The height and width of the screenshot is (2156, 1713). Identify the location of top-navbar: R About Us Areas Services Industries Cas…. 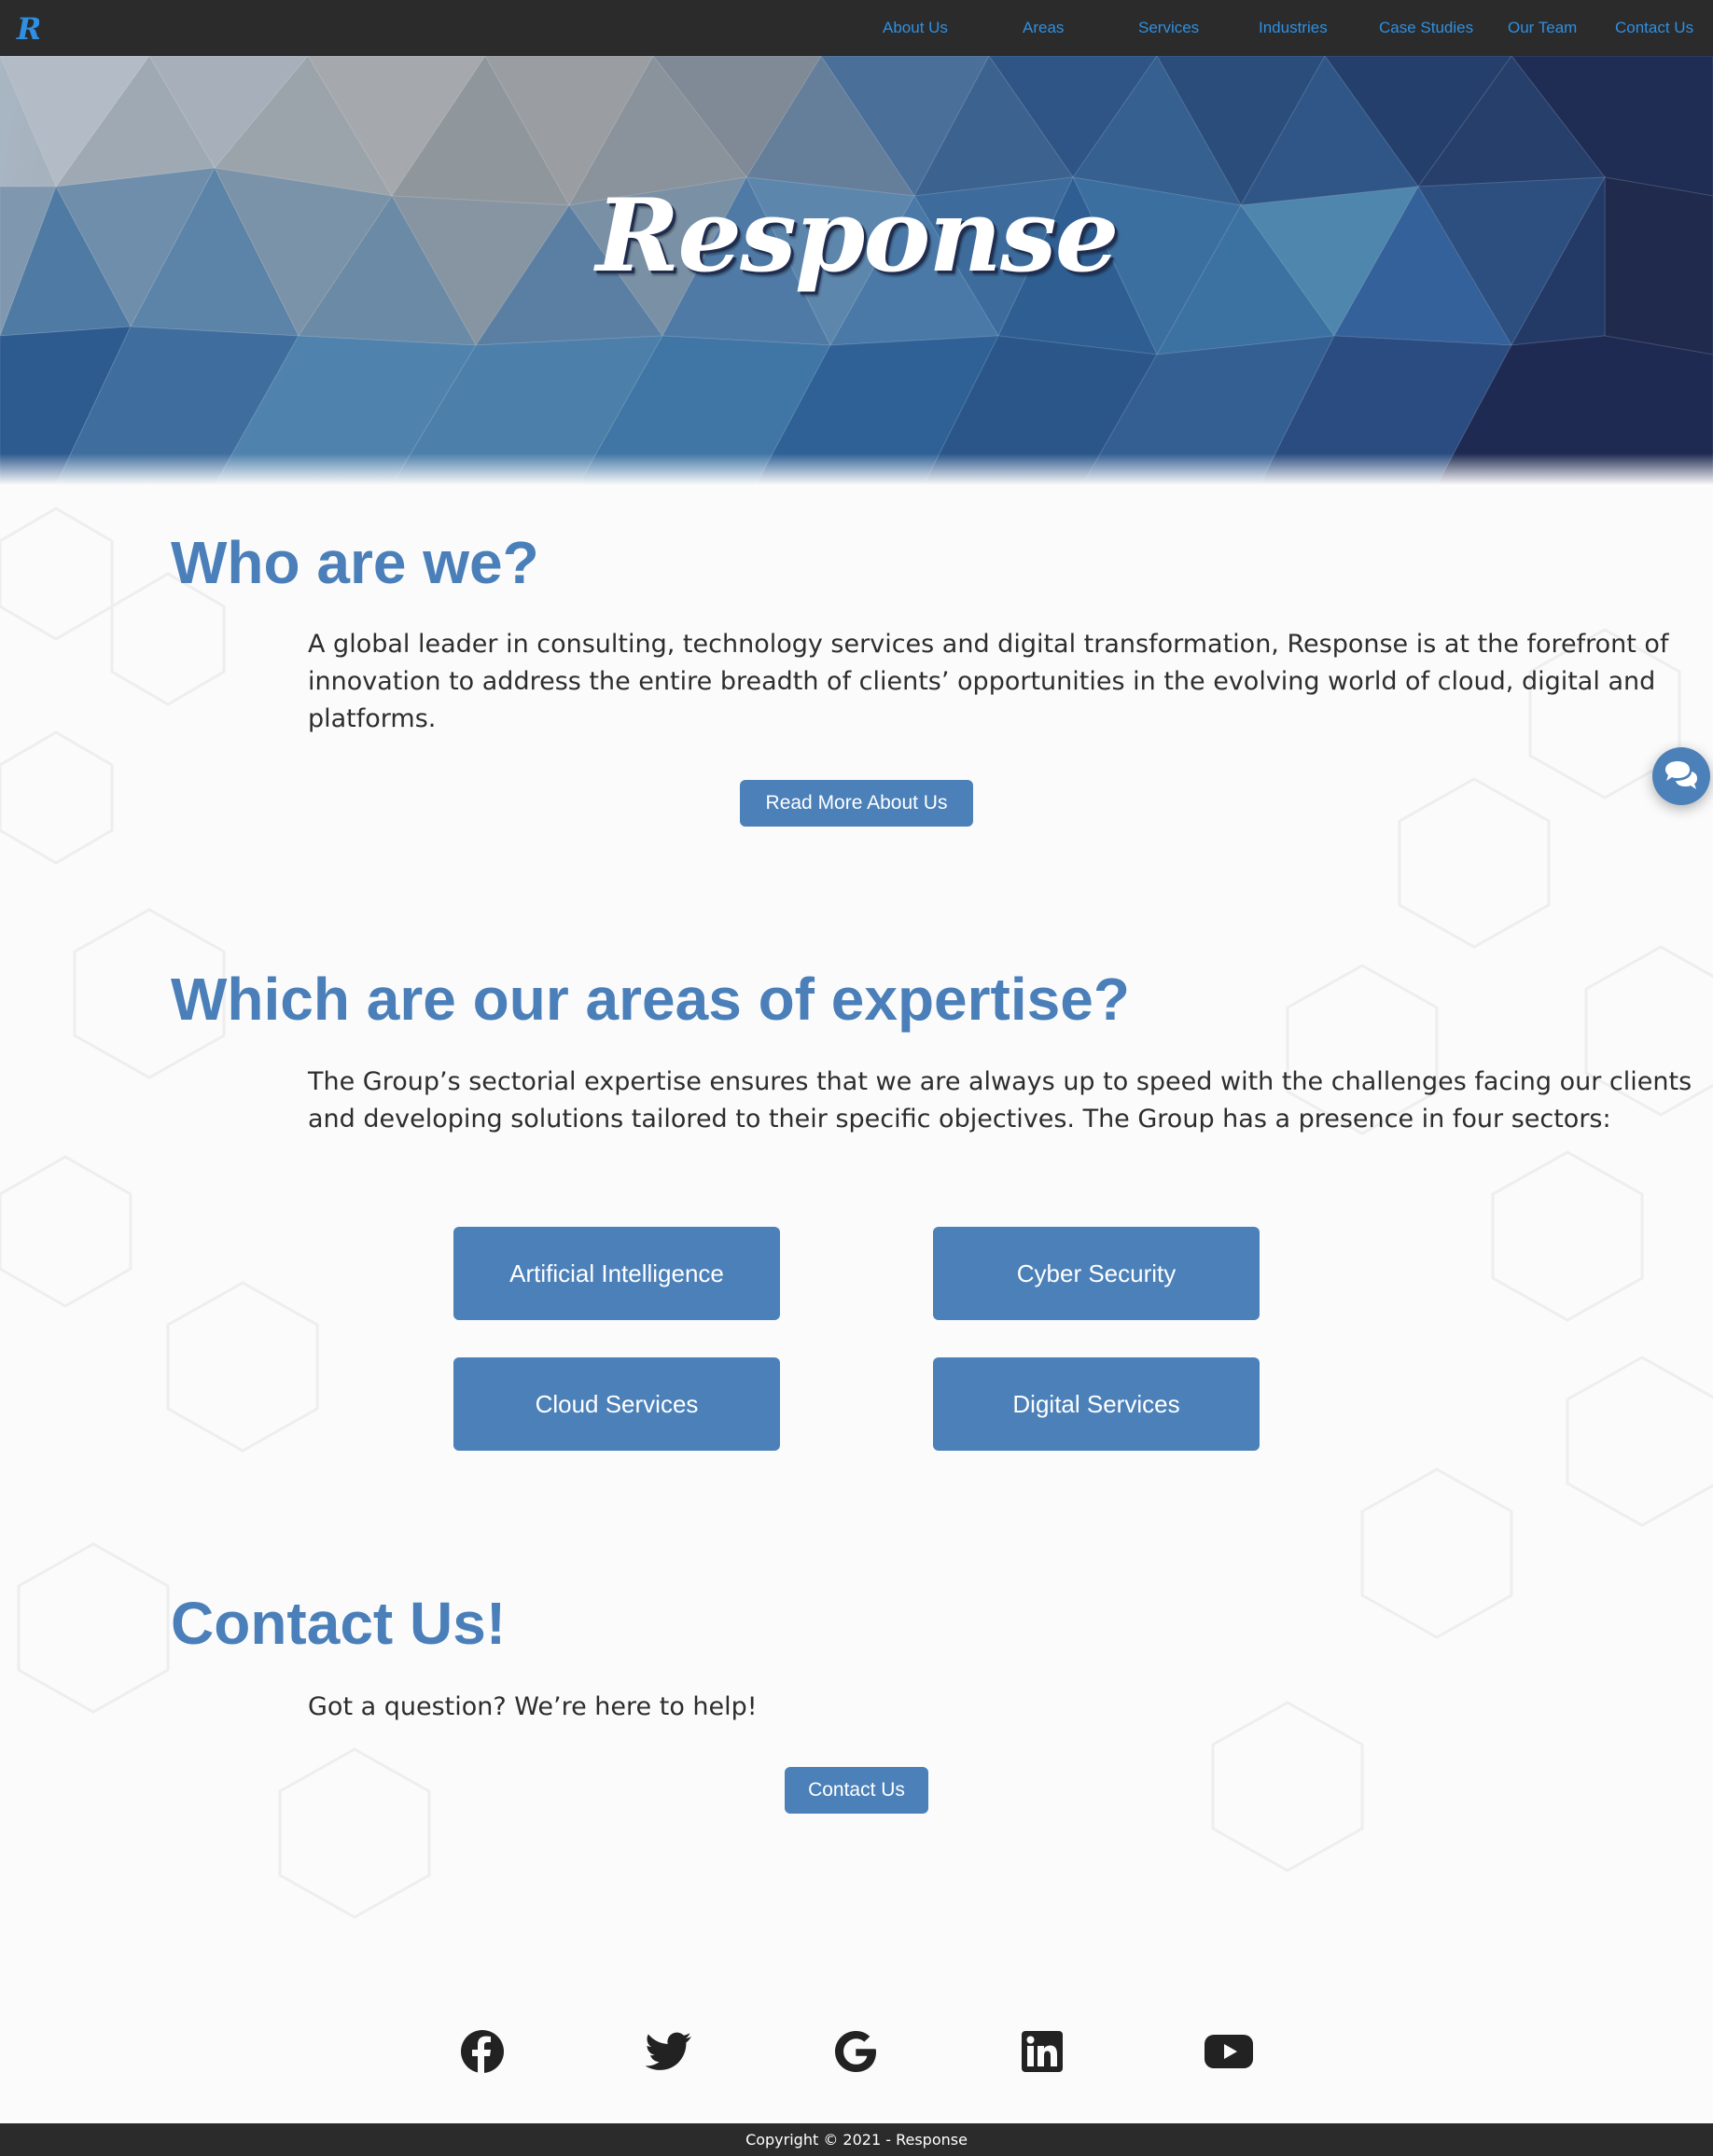
(856, 28).